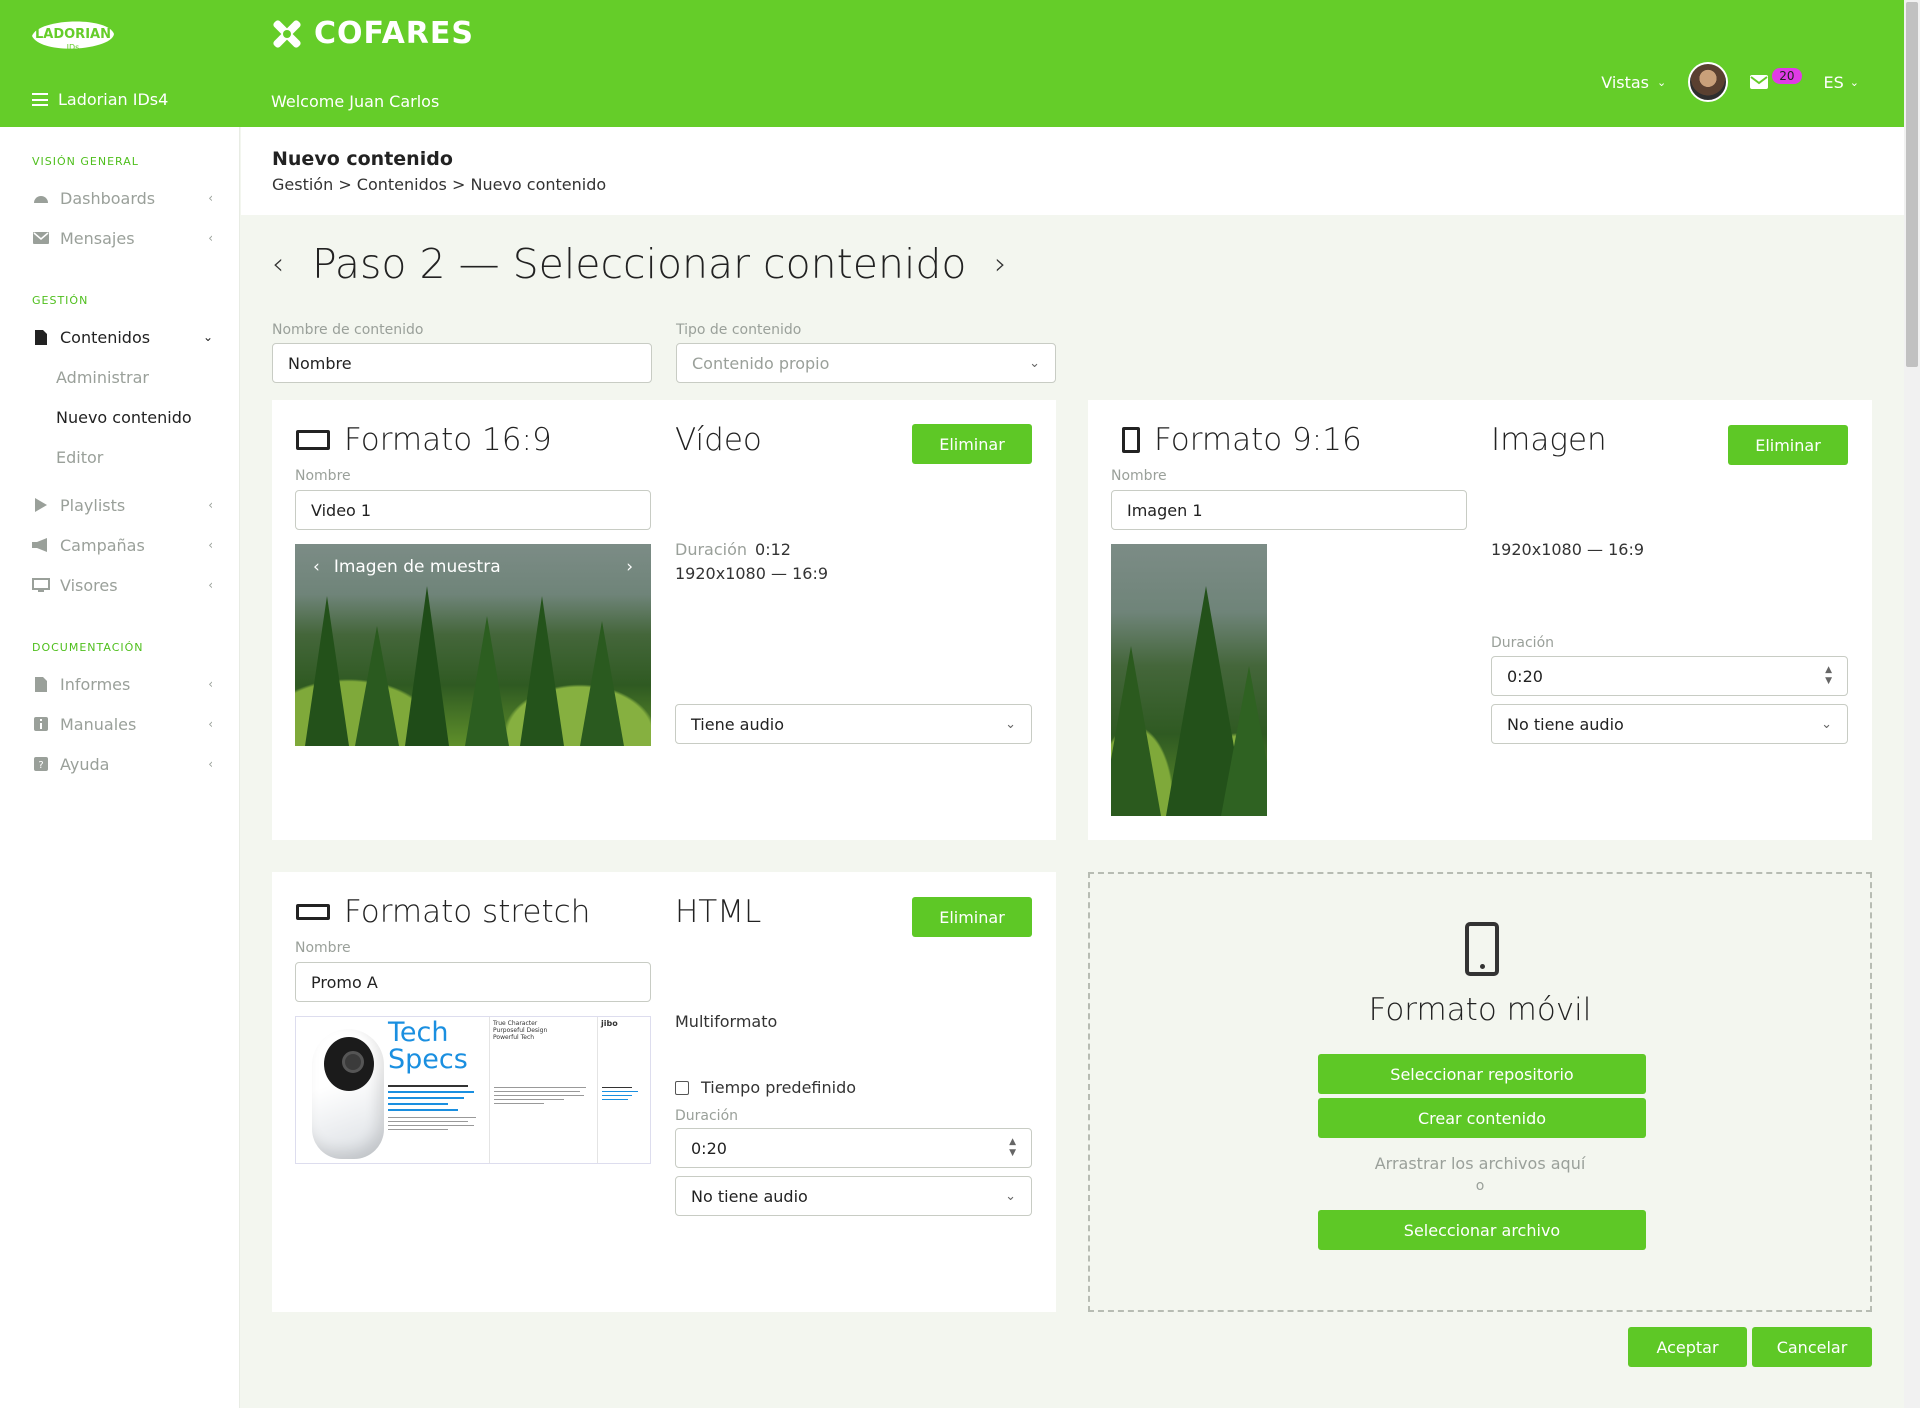  What do you see at coordinates (119, 585) in the screenshot?
I see `sidebar-item-visores: Visores ‹` at bounding box center [119, 585].